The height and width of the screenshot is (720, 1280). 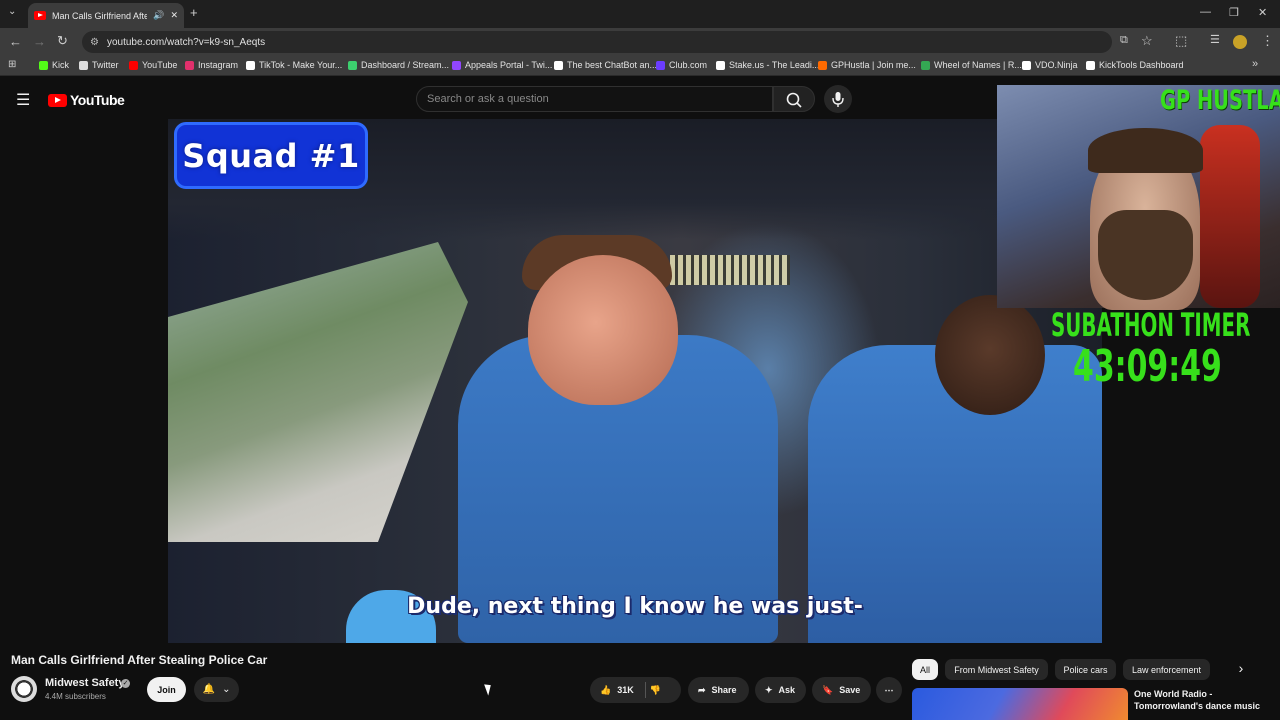 What do you see at coordinates (12, 11) in the screenshot?
I see `tab-search-icon: ⌄` at bounding box center [12, 11].